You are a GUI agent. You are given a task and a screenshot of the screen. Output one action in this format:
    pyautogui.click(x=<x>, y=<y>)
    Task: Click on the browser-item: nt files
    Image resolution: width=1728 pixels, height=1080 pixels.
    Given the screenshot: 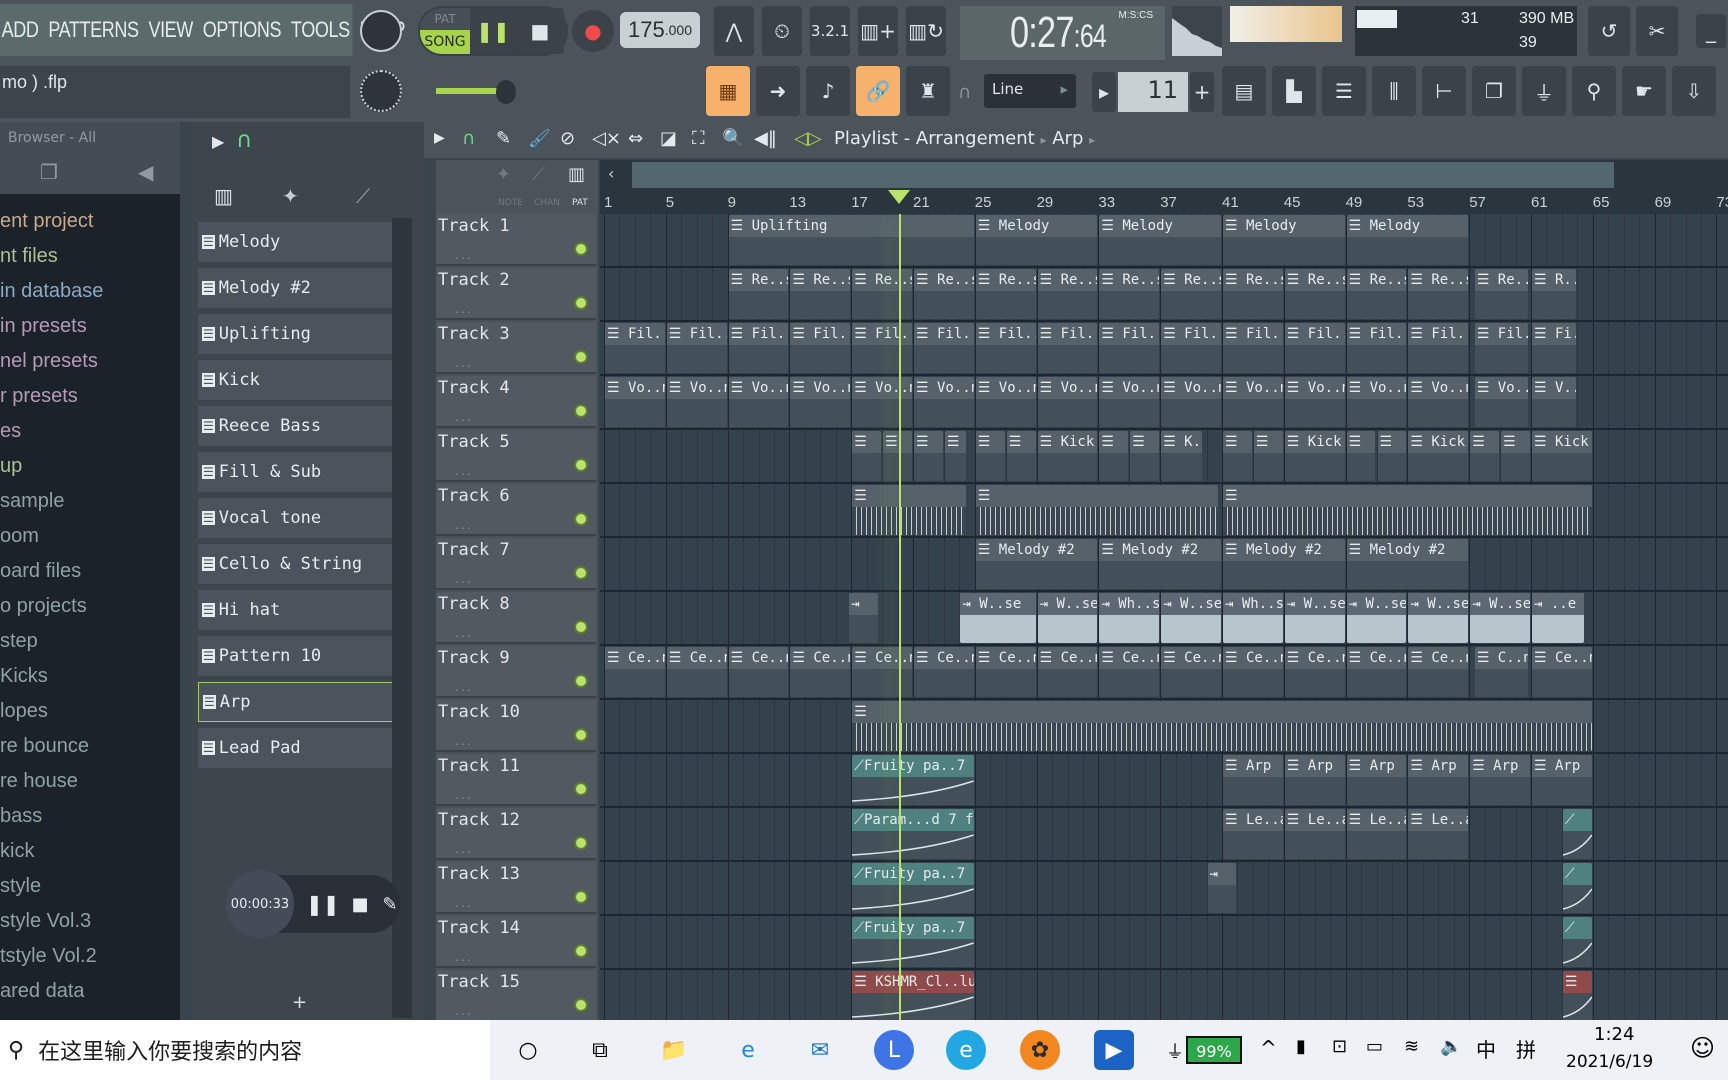 What is the action you would take?
    pyautogui.click(x=29, y=256)
    